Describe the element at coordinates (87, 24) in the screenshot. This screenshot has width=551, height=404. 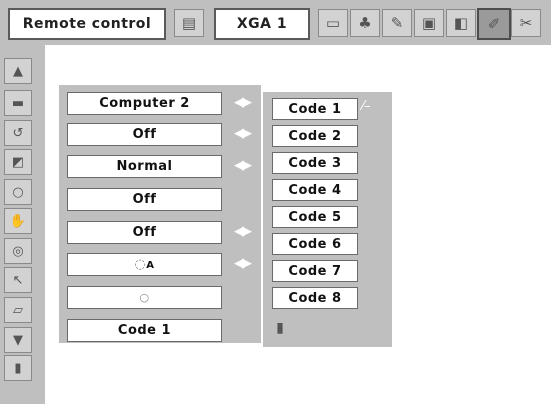
I see `menu-title: Remote control` at that location.